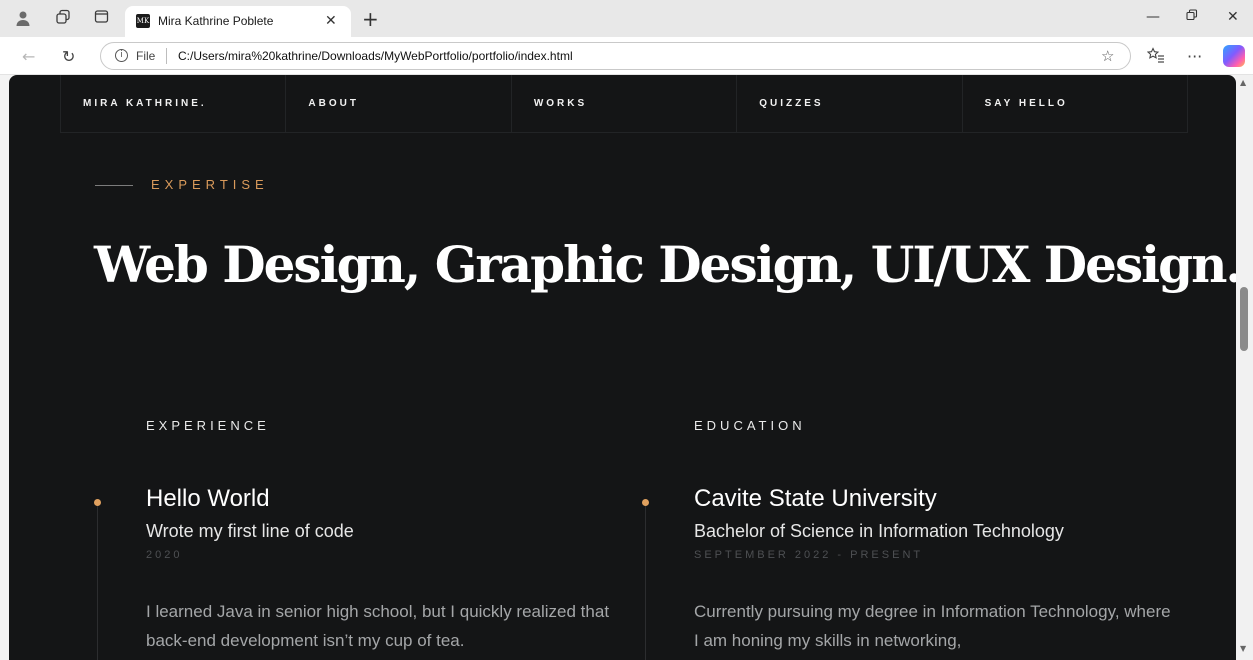 The width and height of the screenshot is (1253, 660). What do you see at coordinates (750, 425) in the screenshot?
I see `education-heading: EDUCATION` at bounding box center [750, 425].